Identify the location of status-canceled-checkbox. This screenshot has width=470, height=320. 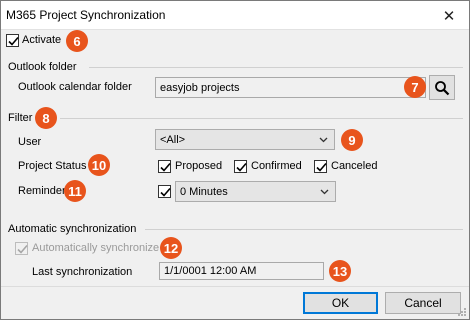
(320, 166).